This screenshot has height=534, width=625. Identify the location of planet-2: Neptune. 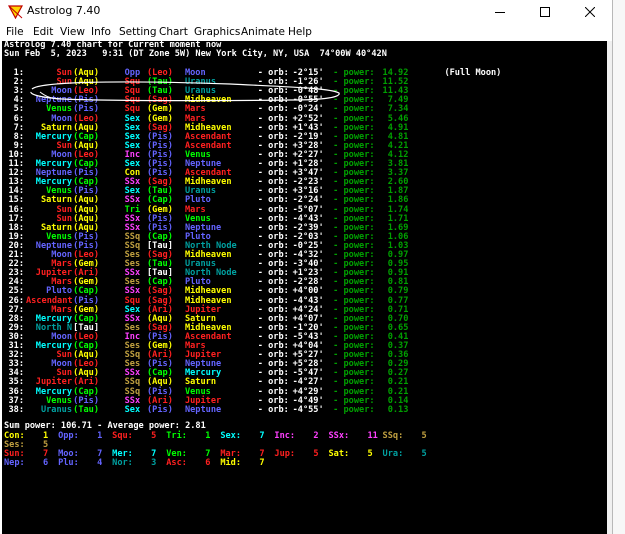
(203, 409).